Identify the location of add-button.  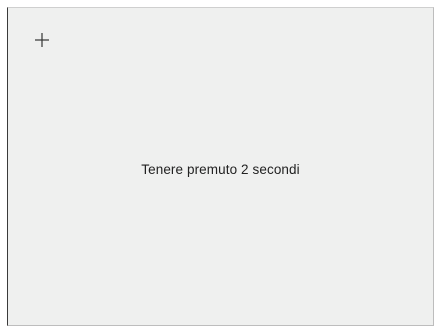
(42, 40).